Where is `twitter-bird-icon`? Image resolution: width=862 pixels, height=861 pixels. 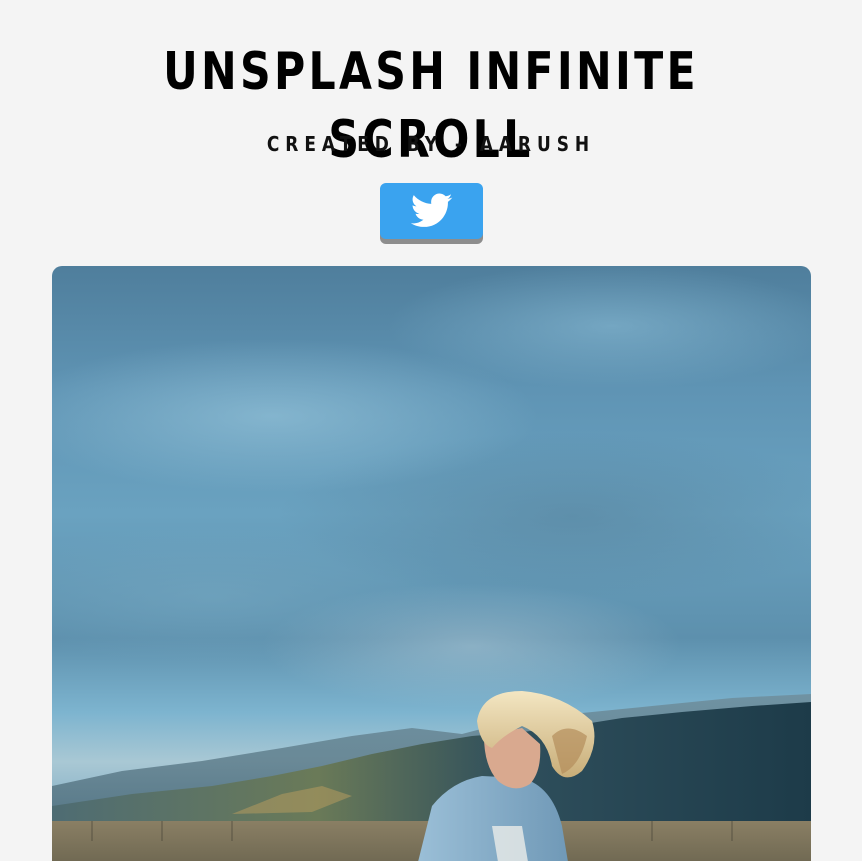 twitter-bird-icon is located at coordinates (431, 210).